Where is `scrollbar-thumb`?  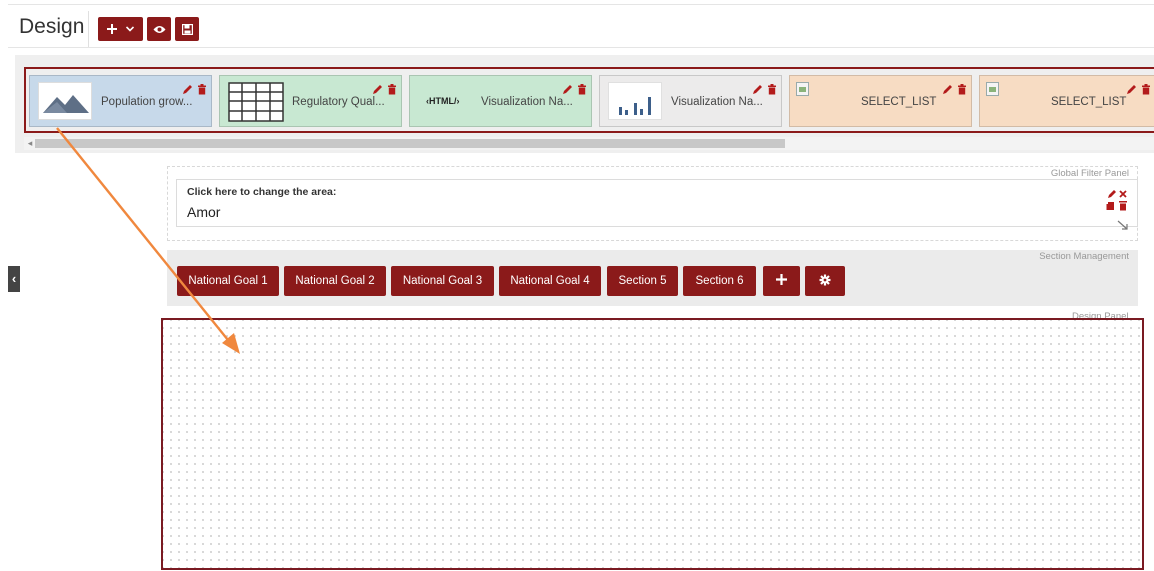 scrollbar-thumb is located at coordinates (410, 143).